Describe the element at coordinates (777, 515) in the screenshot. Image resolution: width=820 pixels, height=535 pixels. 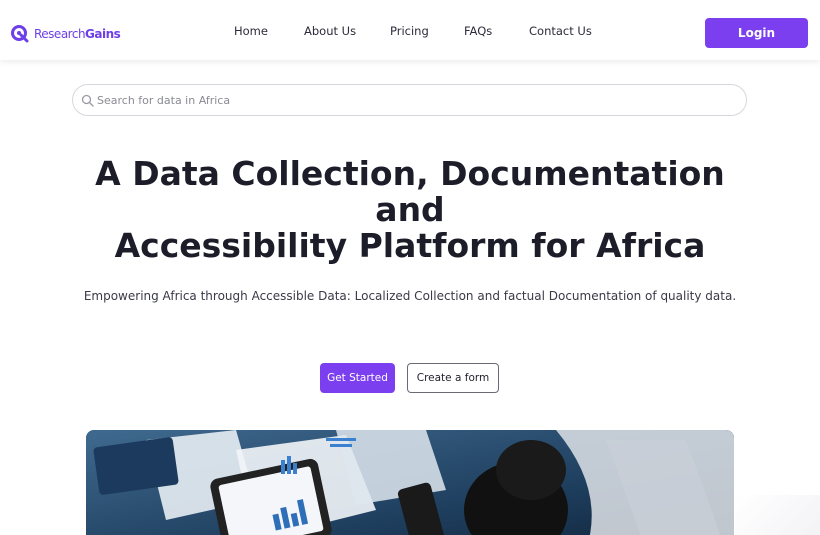
I see `corner-shade` at that location.